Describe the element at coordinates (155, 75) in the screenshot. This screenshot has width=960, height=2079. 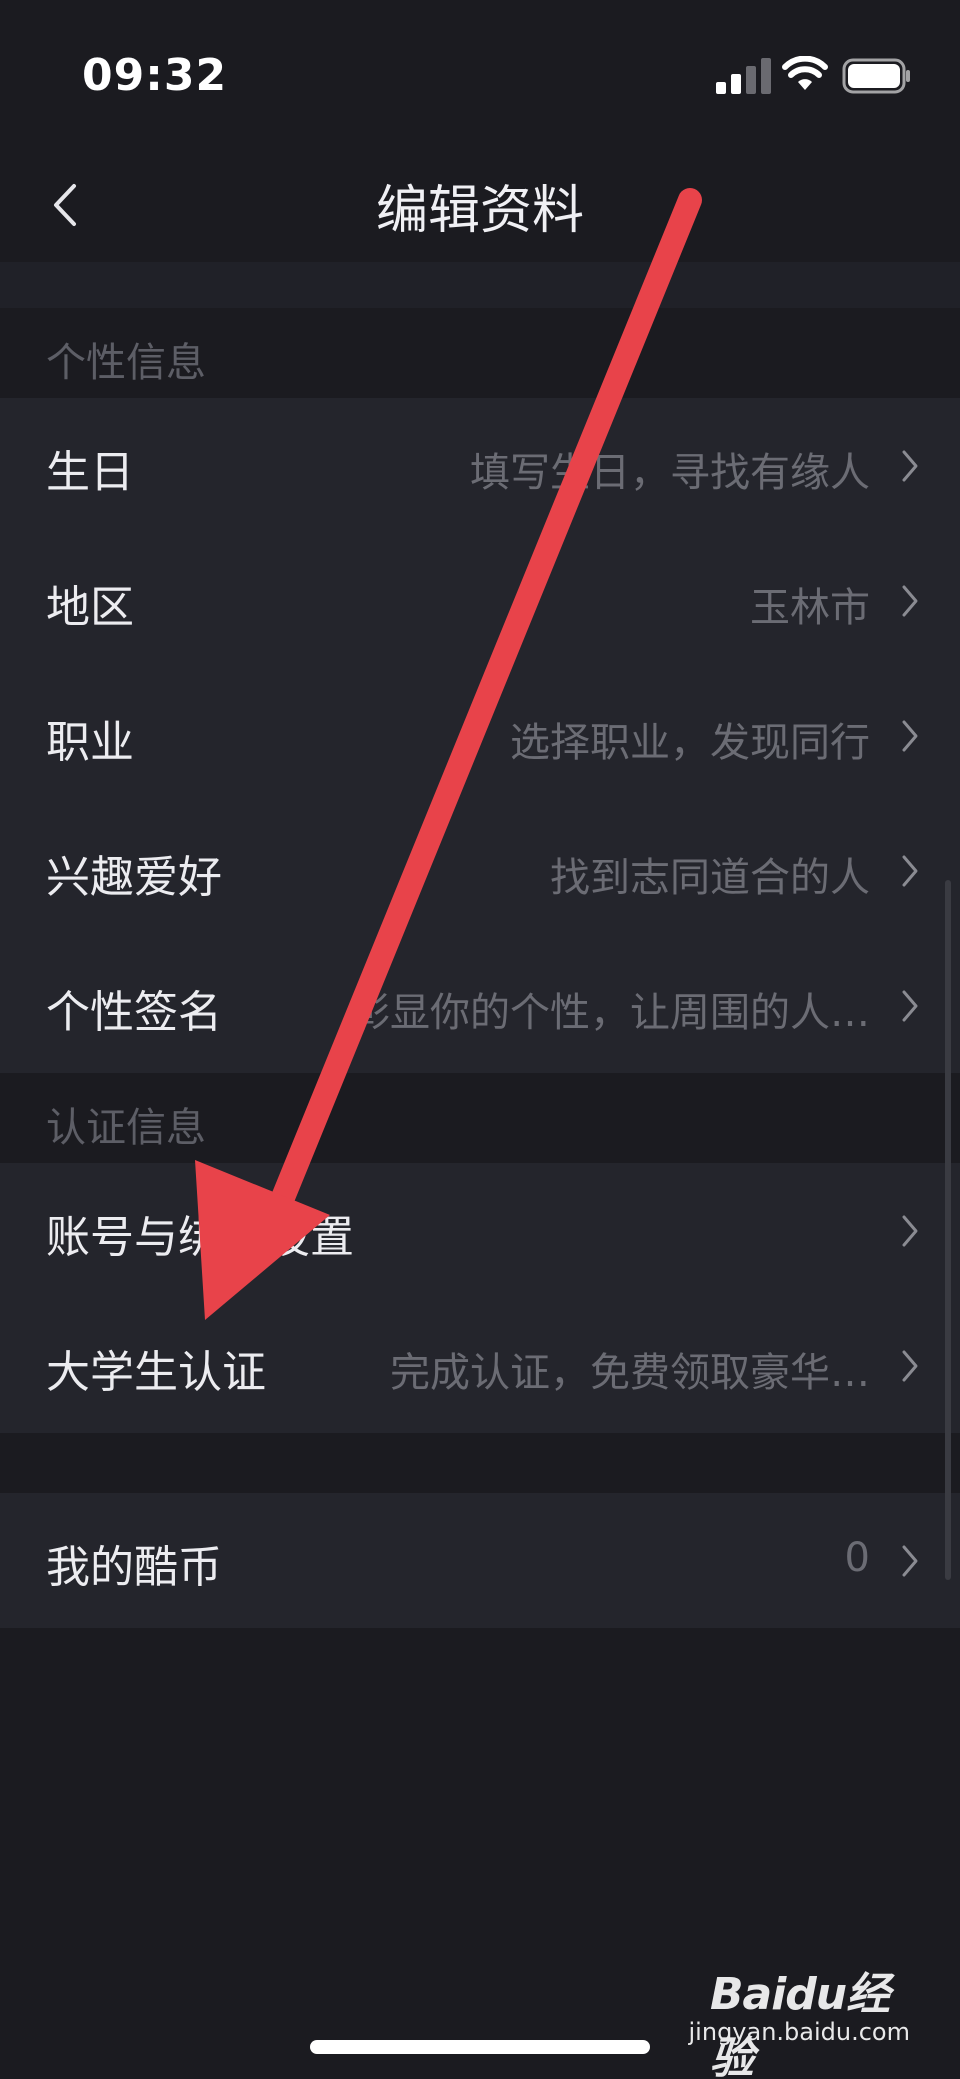
I see `status-time: 09:32` at that location.